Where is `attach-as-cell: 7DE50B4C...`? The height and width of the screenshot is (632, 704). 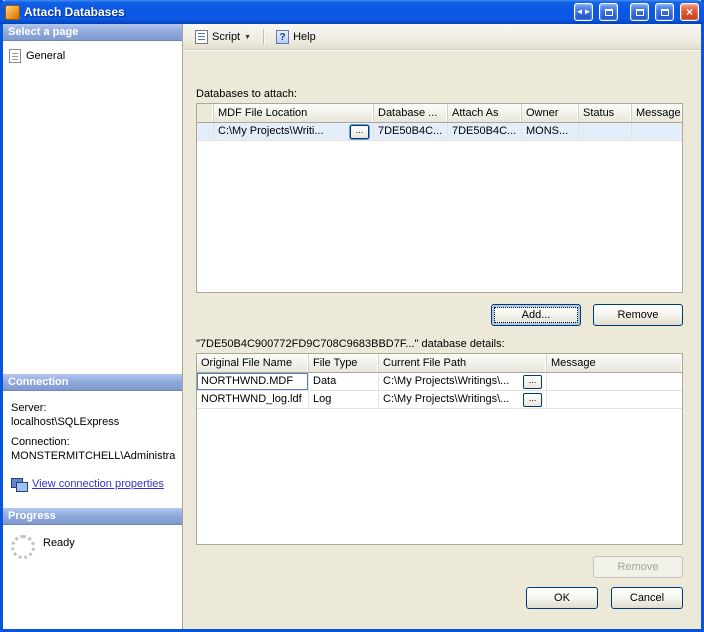
attach-as-cell: 7DE50B4C... is located at coordinates (485, 131).